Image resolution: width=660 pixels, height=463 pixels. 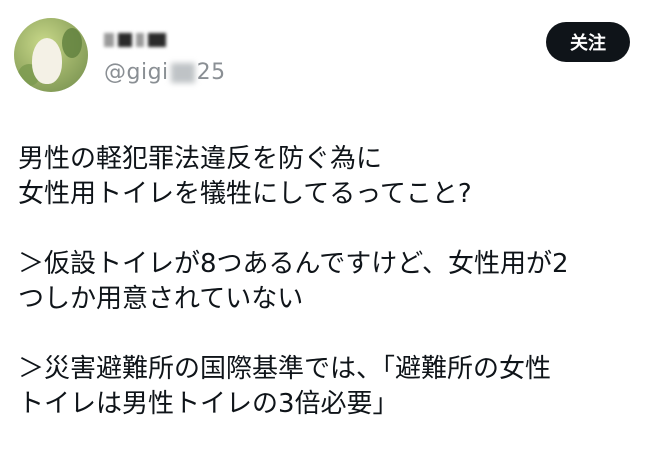 What do you see at coordinates (135, 40) in the screenshot?
I see `display-name-redacted` at bounding box center [135, 40].